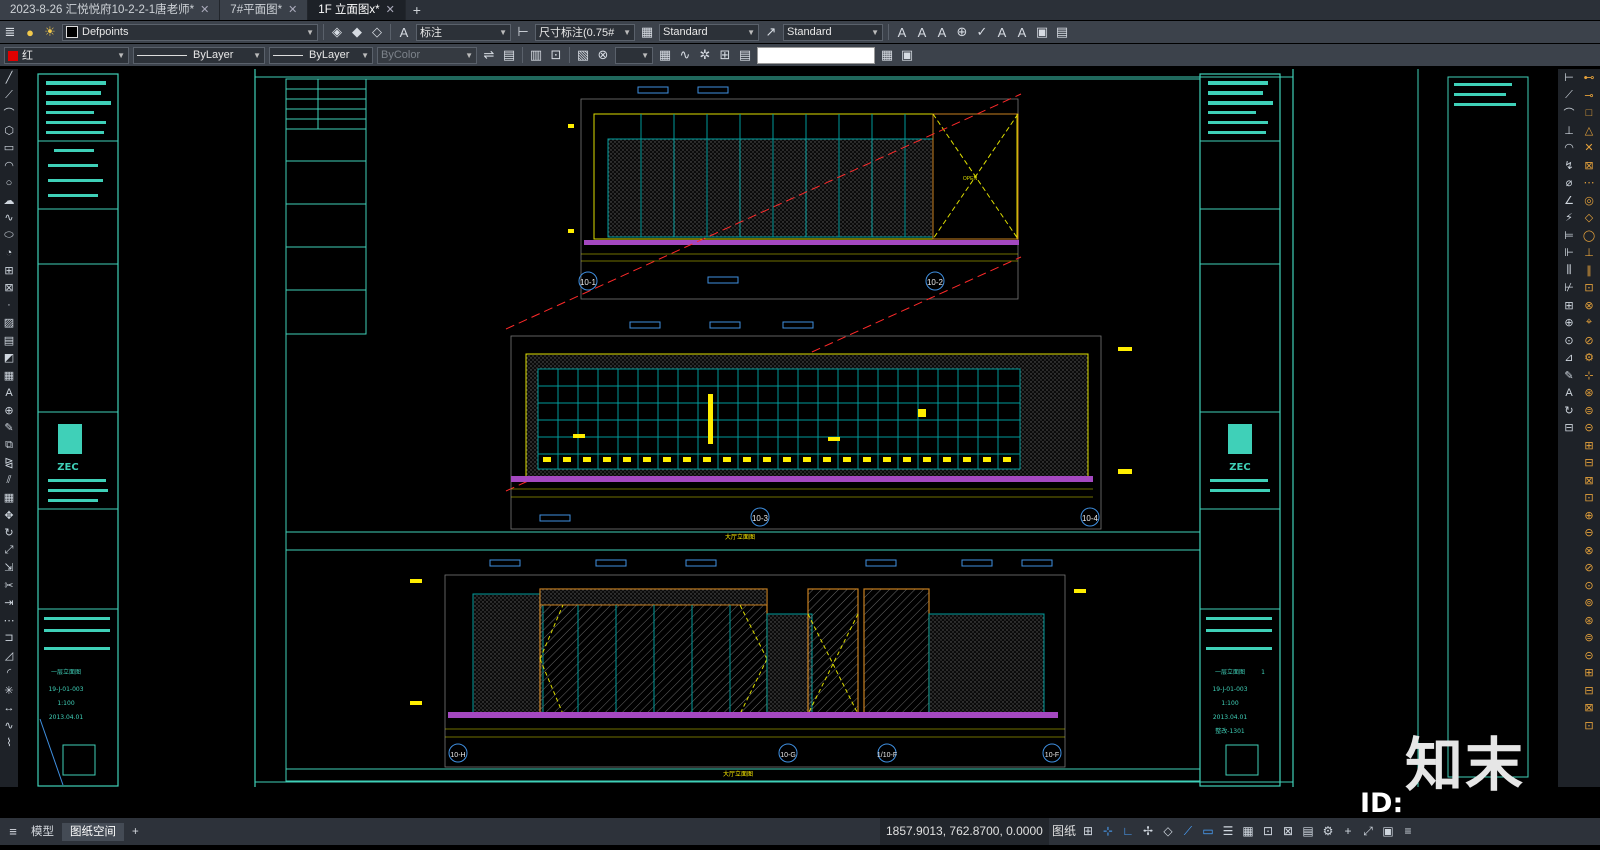 This screenshot has width=1600, height=850. Describe the element at coordinates (1589, 428) in the screenshot. I see `snap-extra-icon: ⊝` at that location.